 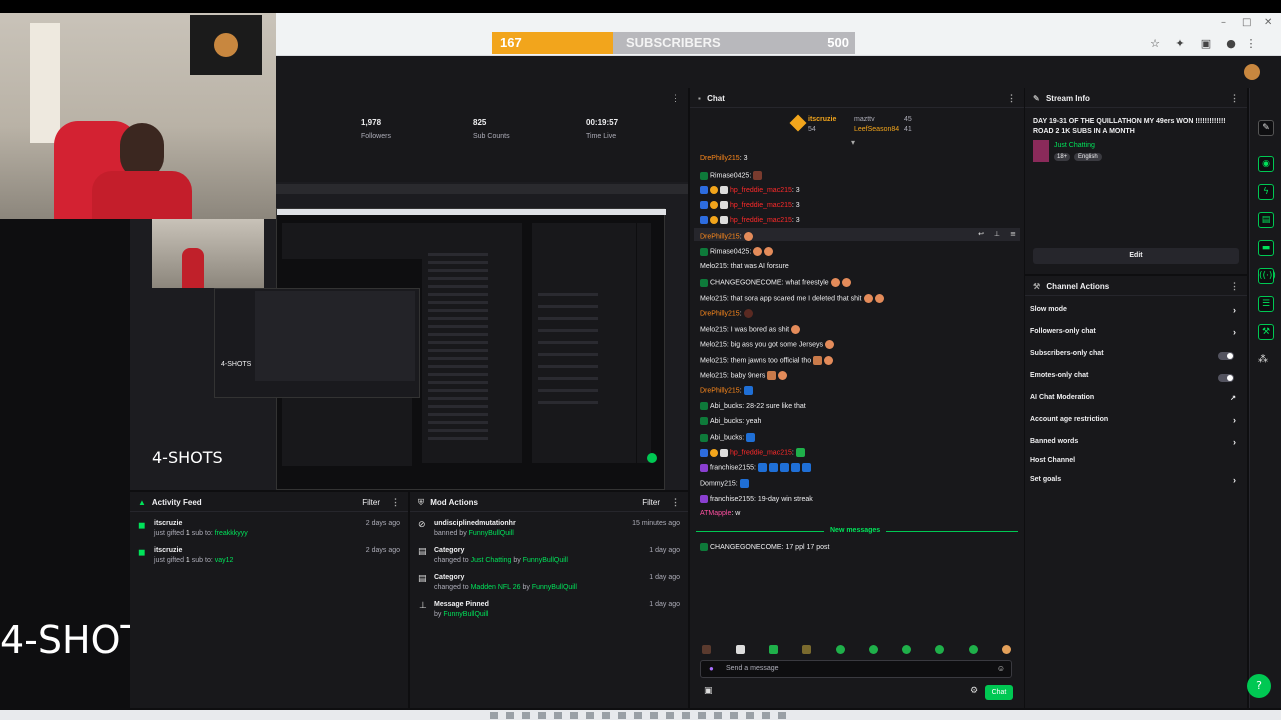 What do you see at coordinates (496, 587) in the screenshot?
I see `mod-target: Madden NFL 26` at bounding box center [496, 587].